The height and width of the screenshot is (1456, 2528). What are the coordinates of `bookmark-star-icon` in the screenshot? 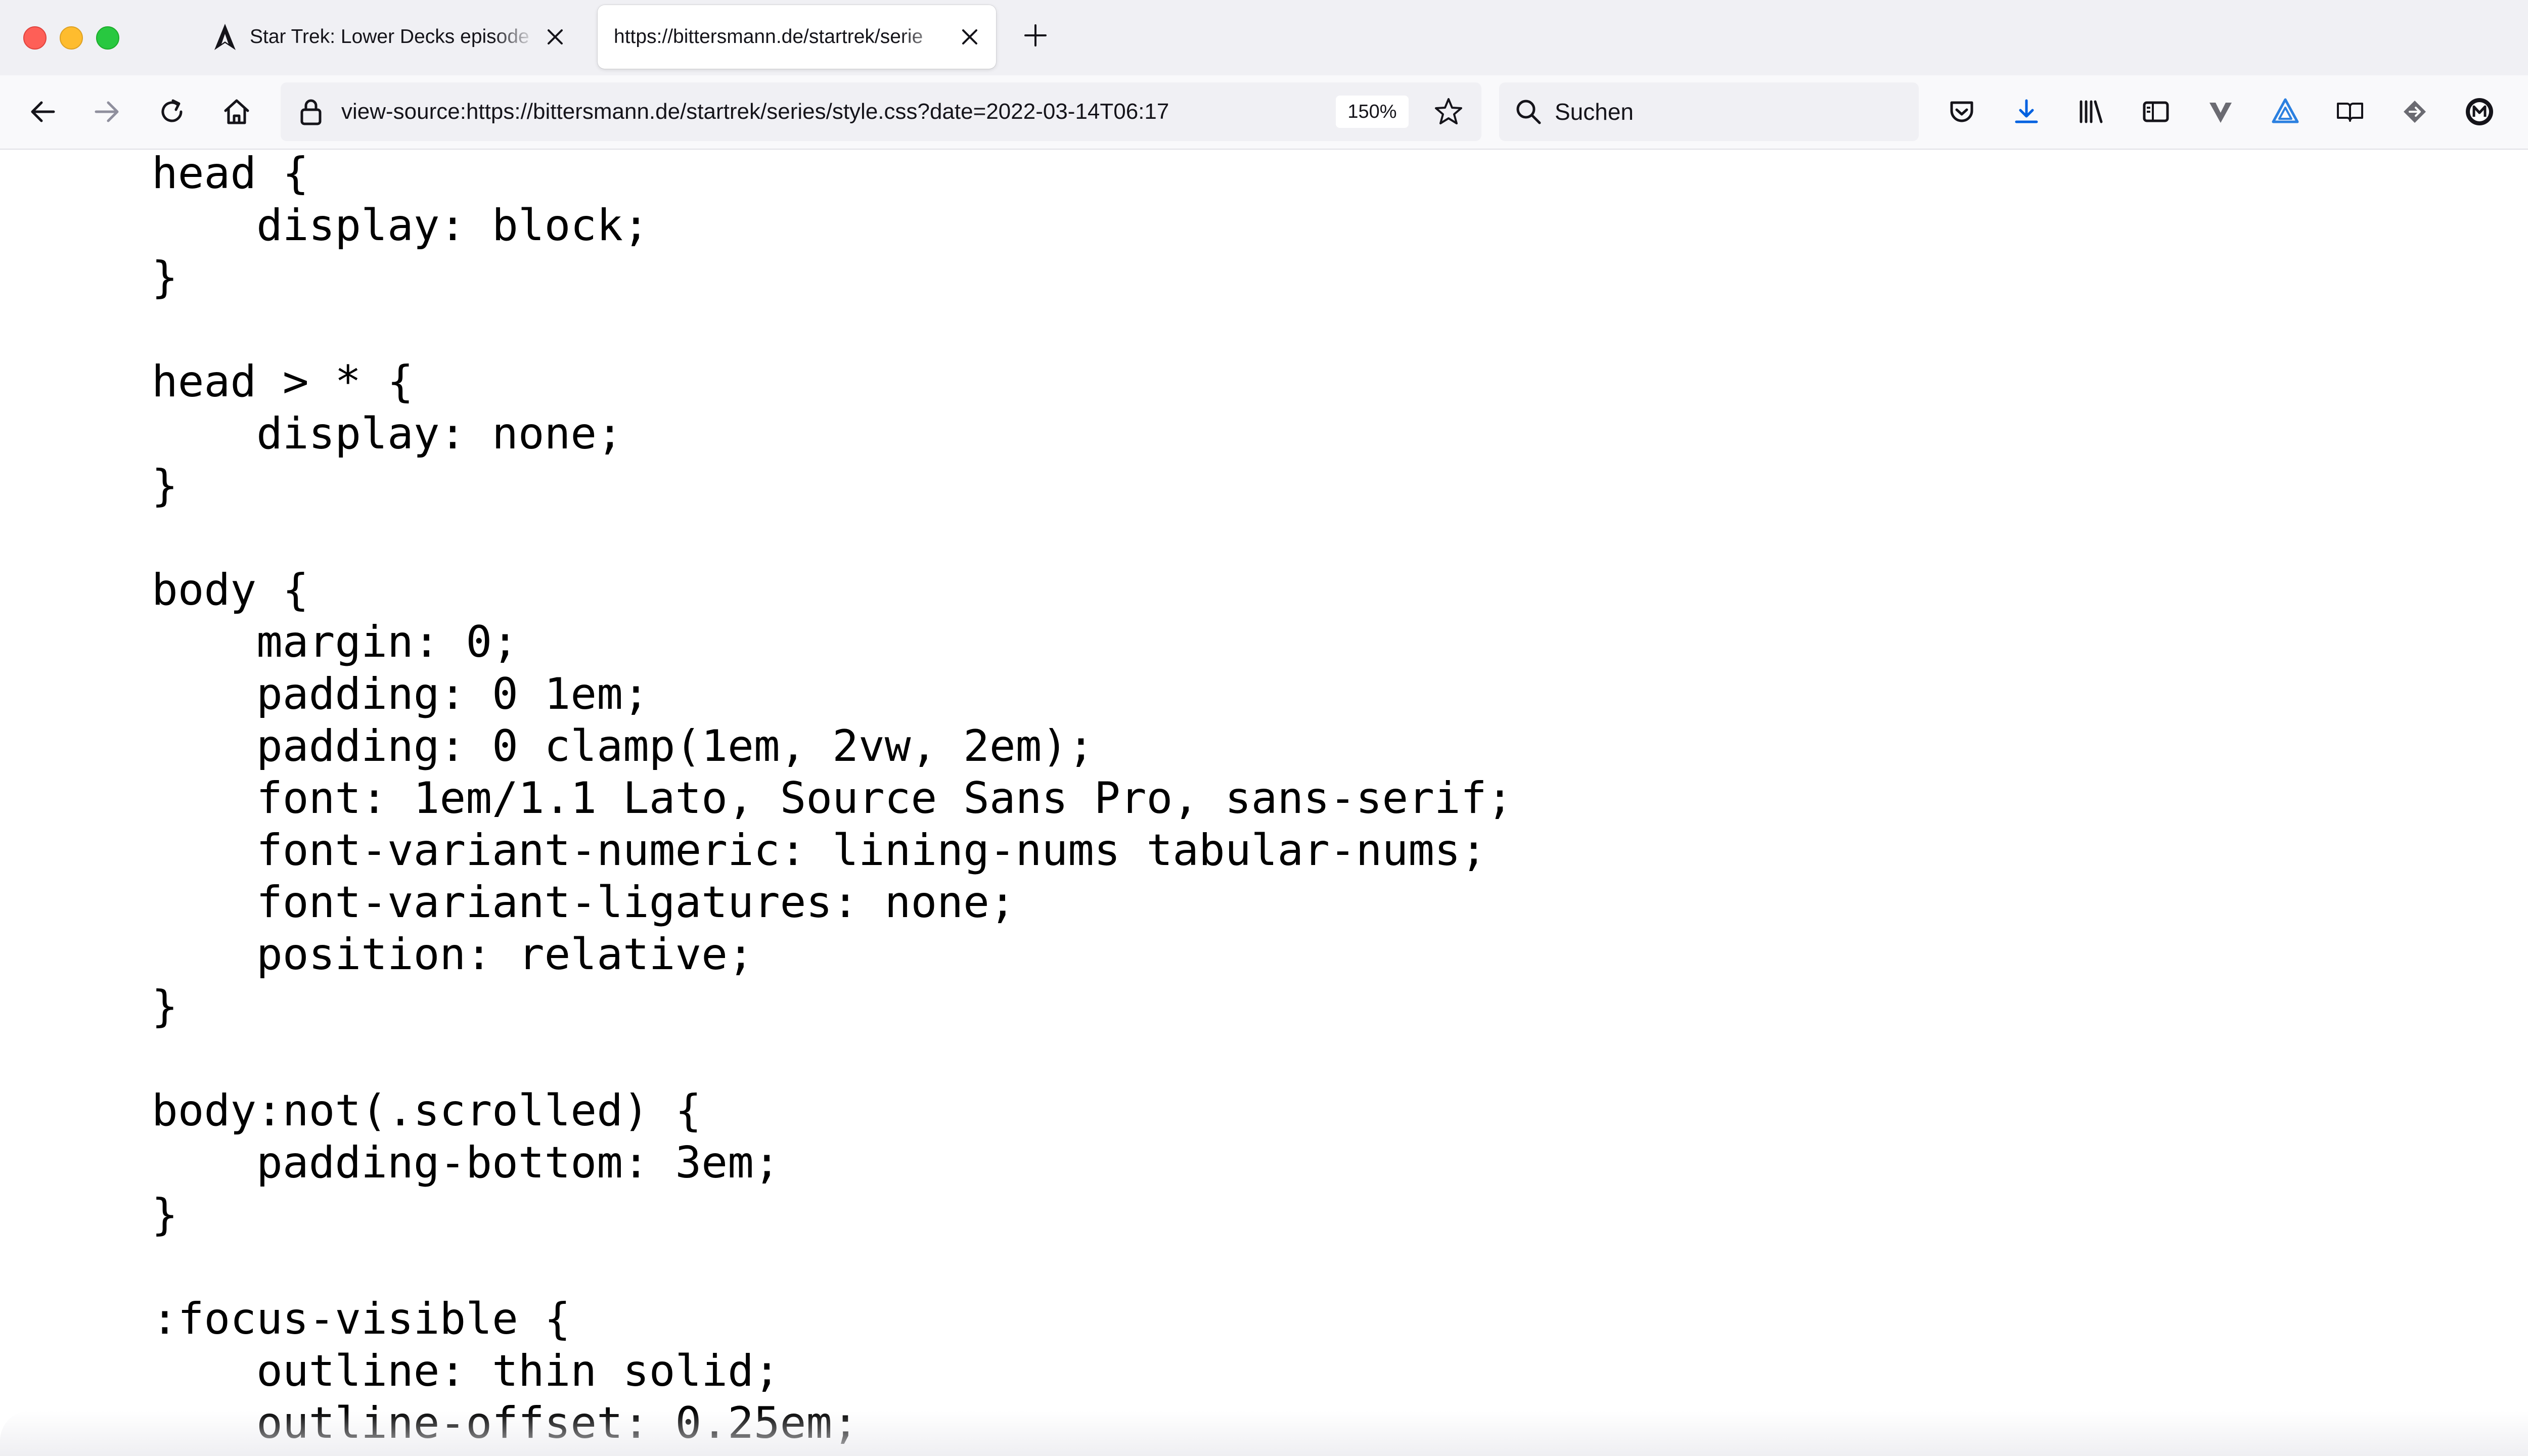 It's located at (1448, 112).